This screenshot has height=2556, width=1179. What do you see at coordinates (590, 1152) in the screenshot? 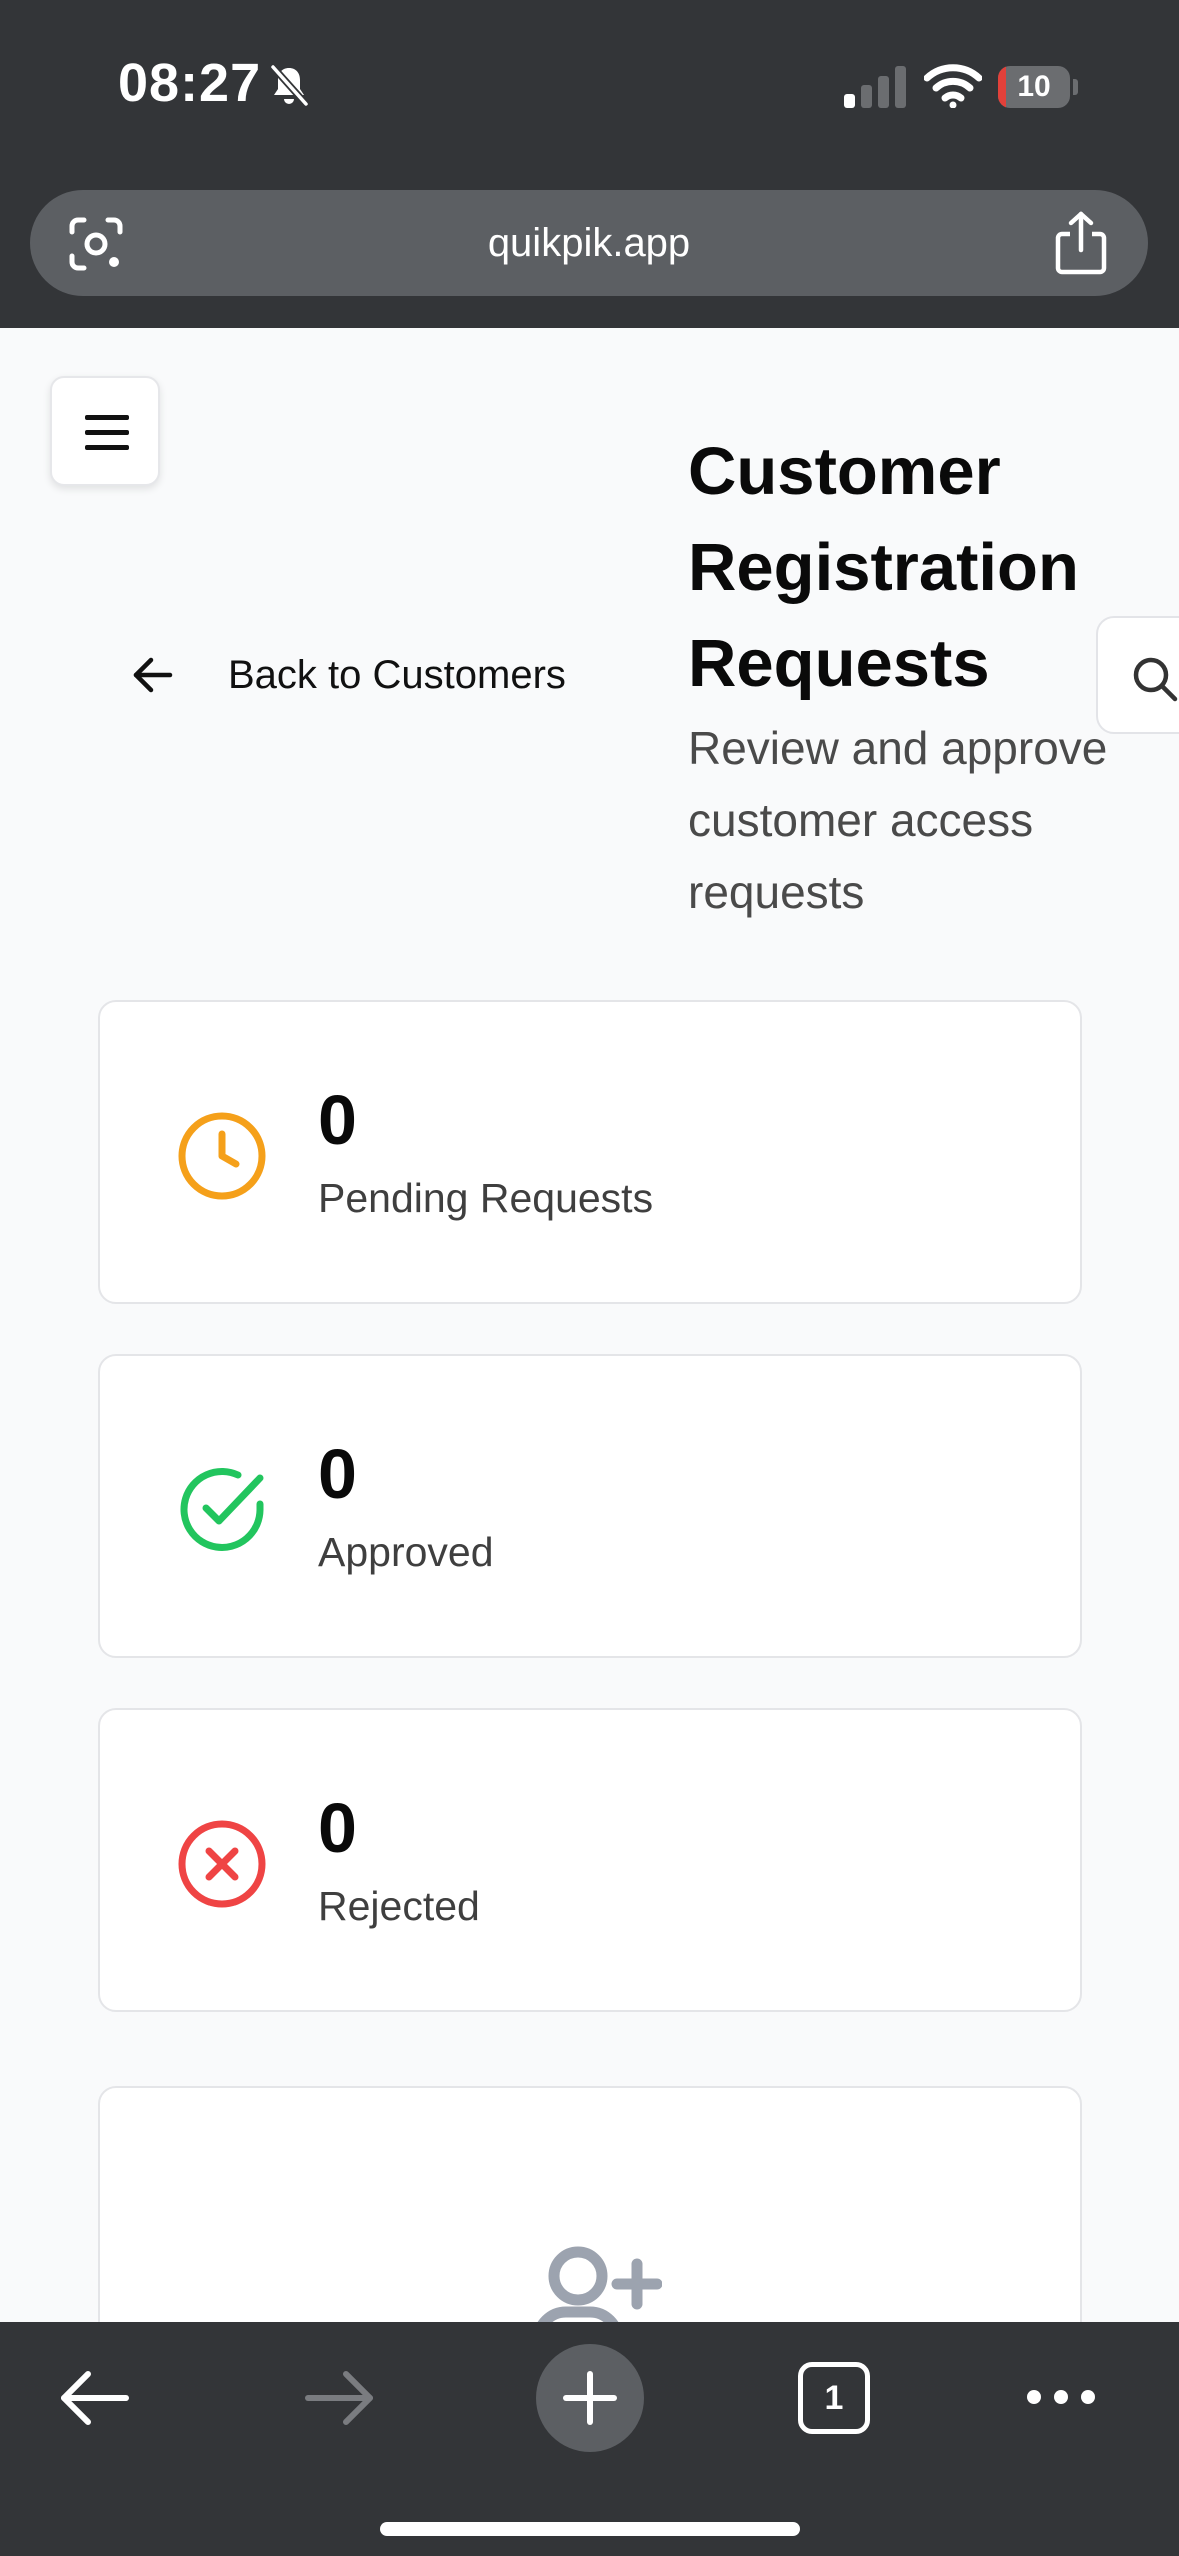
I see `stat-card-pending: 0 Pending Requests` at bounding box center [590, 1152].